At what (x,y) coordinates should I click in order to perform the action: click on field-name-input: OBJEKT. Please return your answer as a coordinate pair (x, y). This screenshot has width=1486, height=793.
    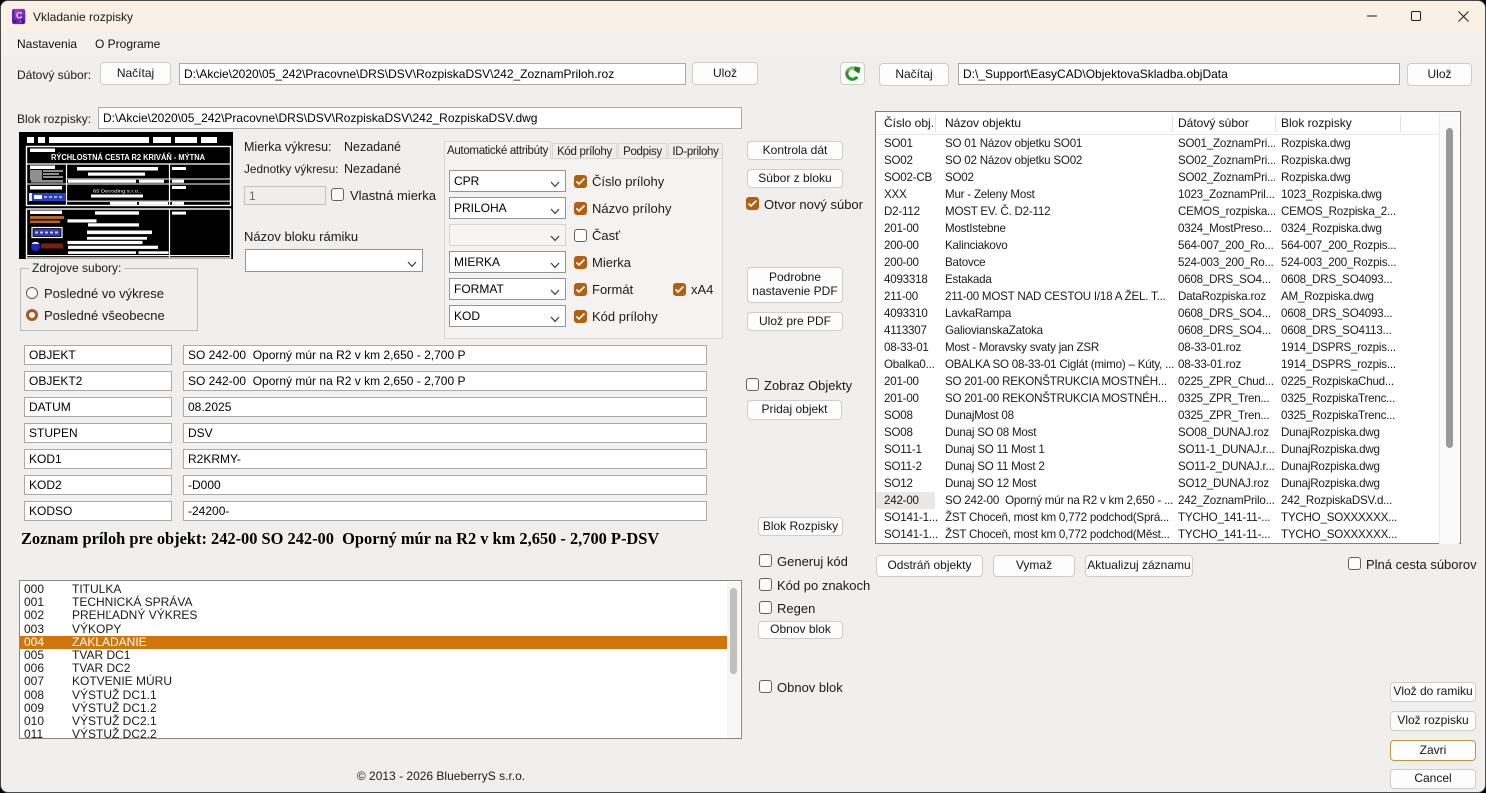
    Looking at the image, I should click on (98, 355).